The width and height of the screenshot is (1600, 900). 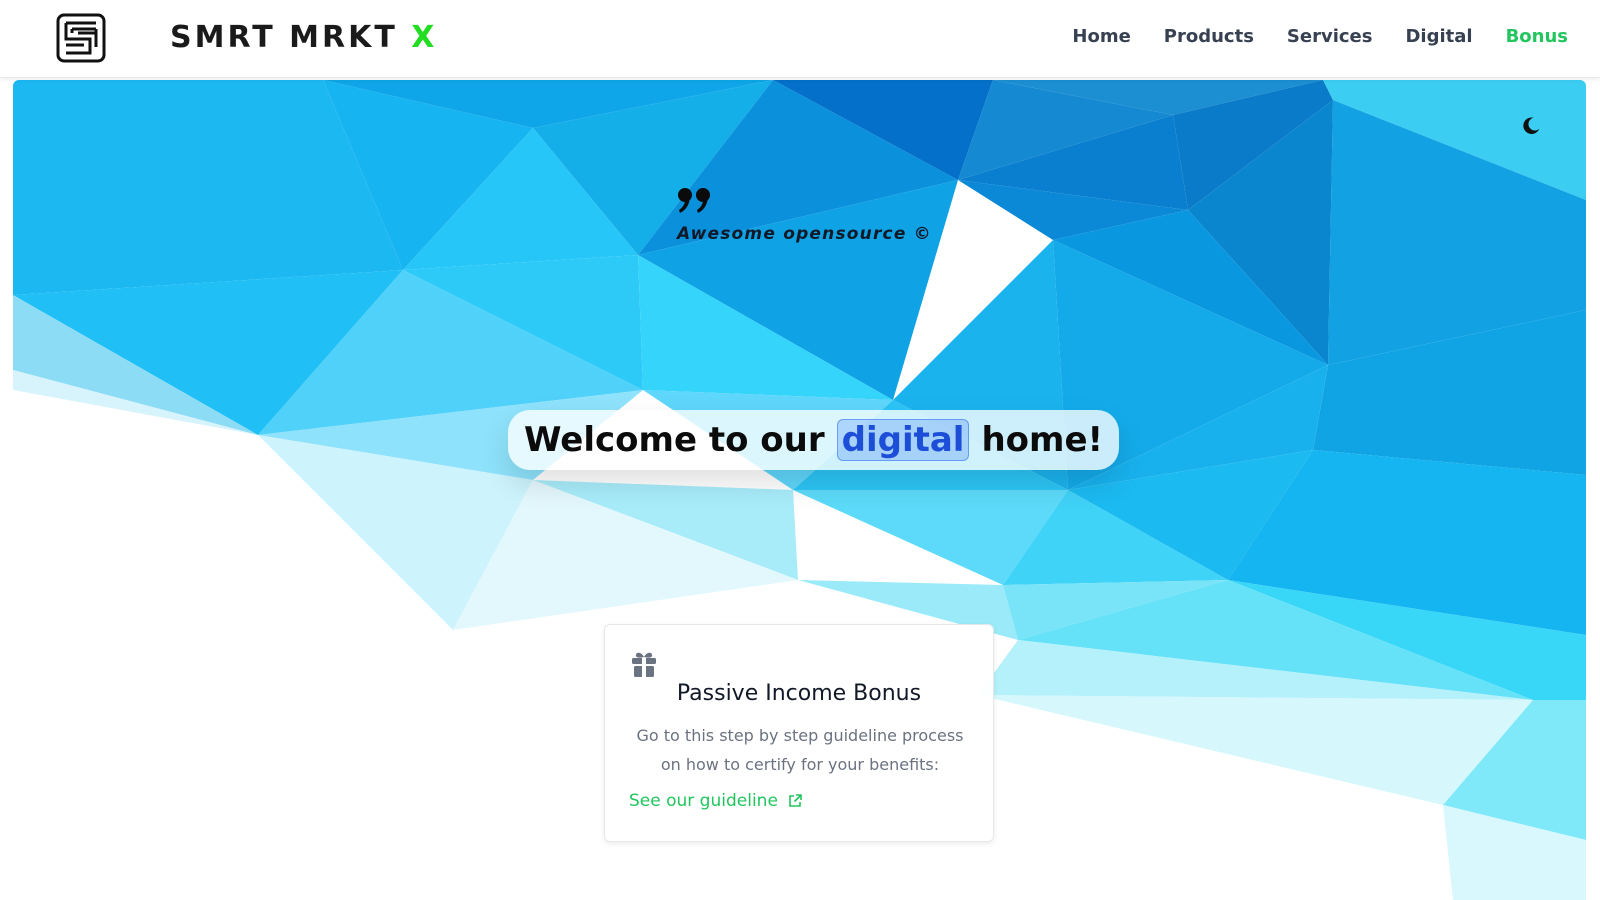 What do you see at coordinates (694, 200) in the screenshot?
I see `quote-icon` at bounding box center [694, 200].